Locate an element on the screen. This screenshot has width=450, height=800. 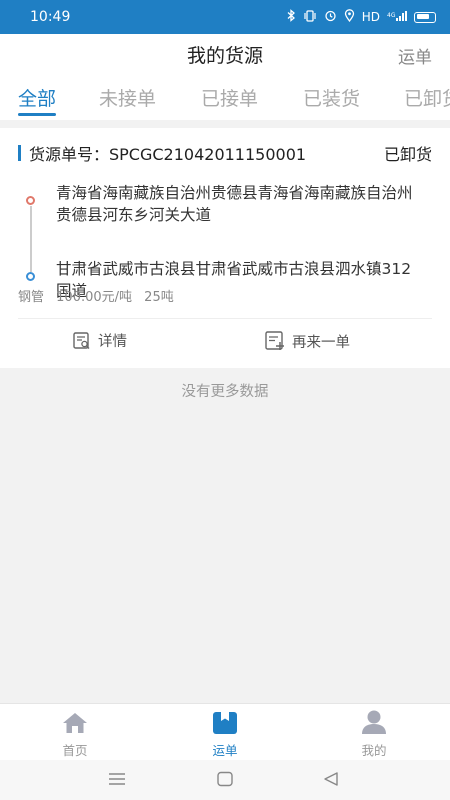
app-header: 我的货源 运单 is located at coordinates (225, 54).